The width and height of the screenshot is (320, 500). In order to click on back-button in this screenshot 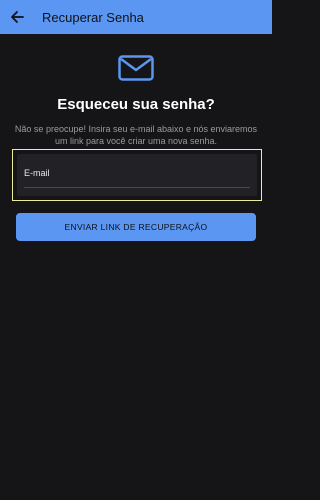, I will do `click(17, 17)`.